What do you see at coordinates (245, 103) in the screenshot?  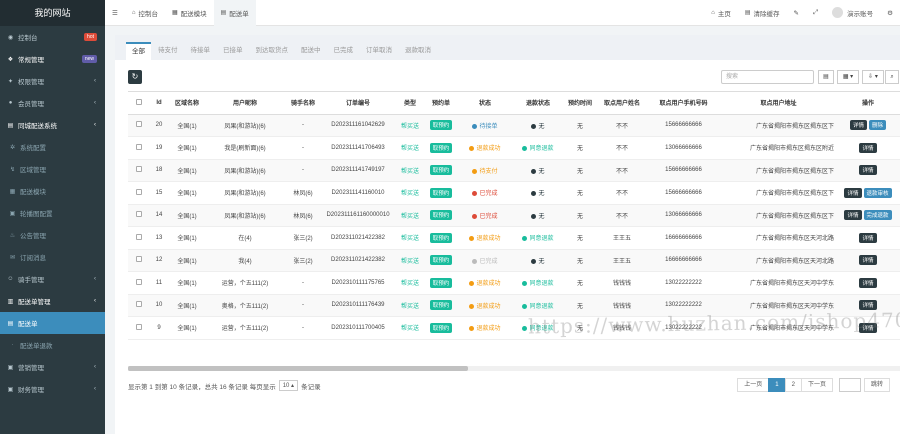 I see `column-header: 用户昵称` at bounding box center [245, 103].